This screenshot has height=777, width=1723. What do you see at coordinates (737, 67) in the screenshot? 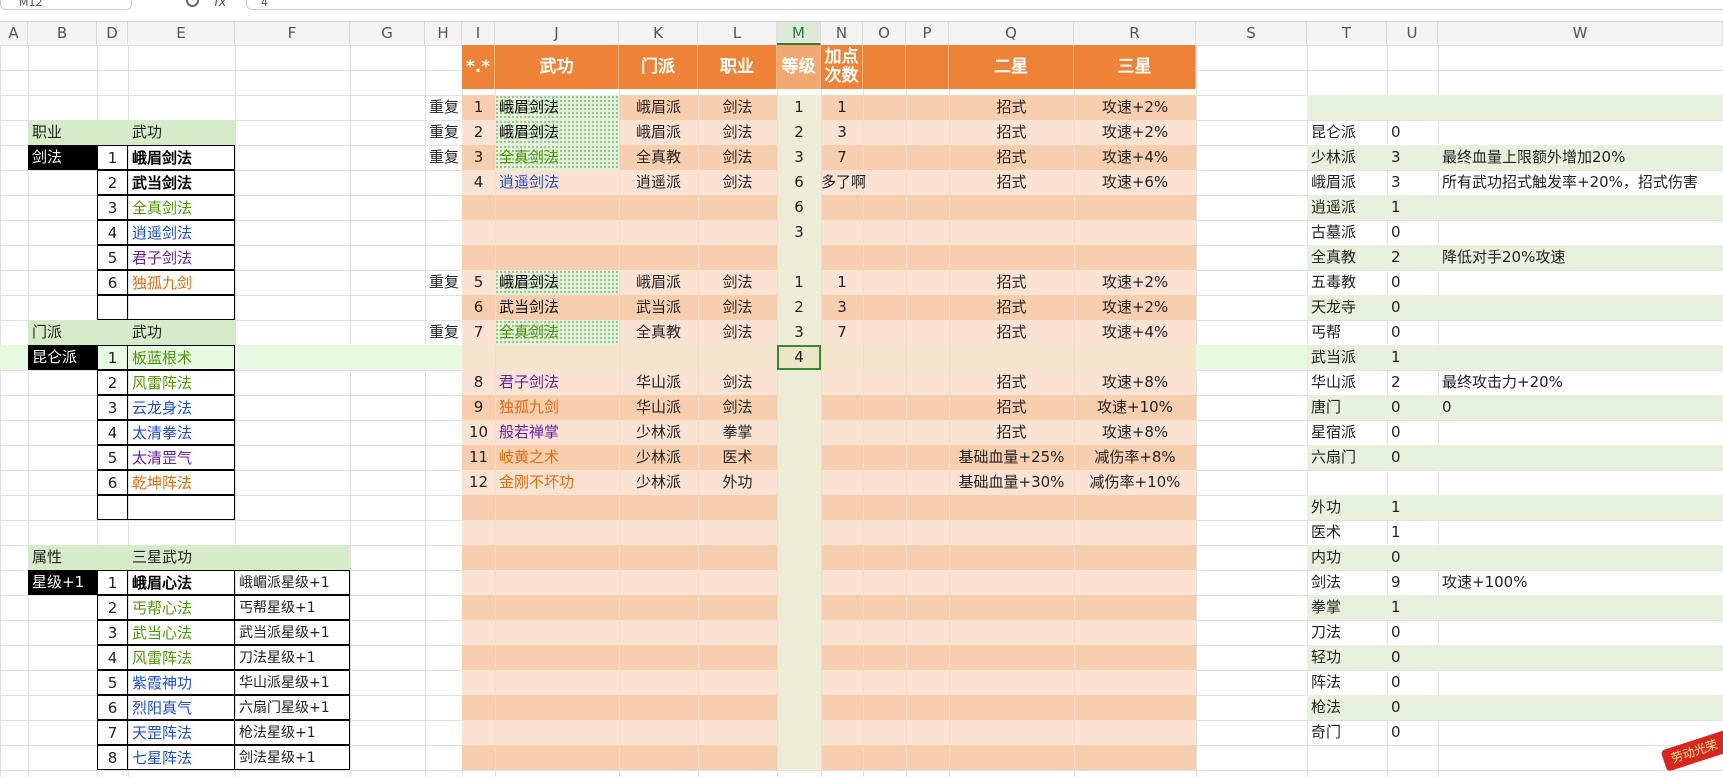
I see `table-header-class: 职业` at bounding box center [737, 67].